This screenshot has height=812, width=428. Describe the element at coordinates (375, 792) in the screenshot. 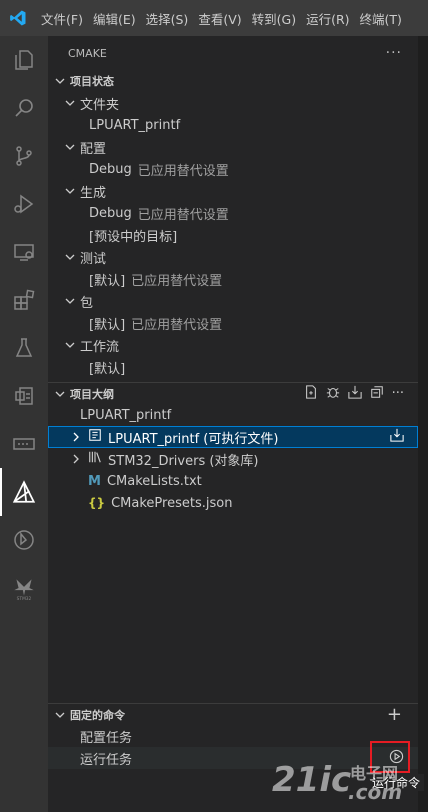

I see `watermark-tld: .com` at that location.